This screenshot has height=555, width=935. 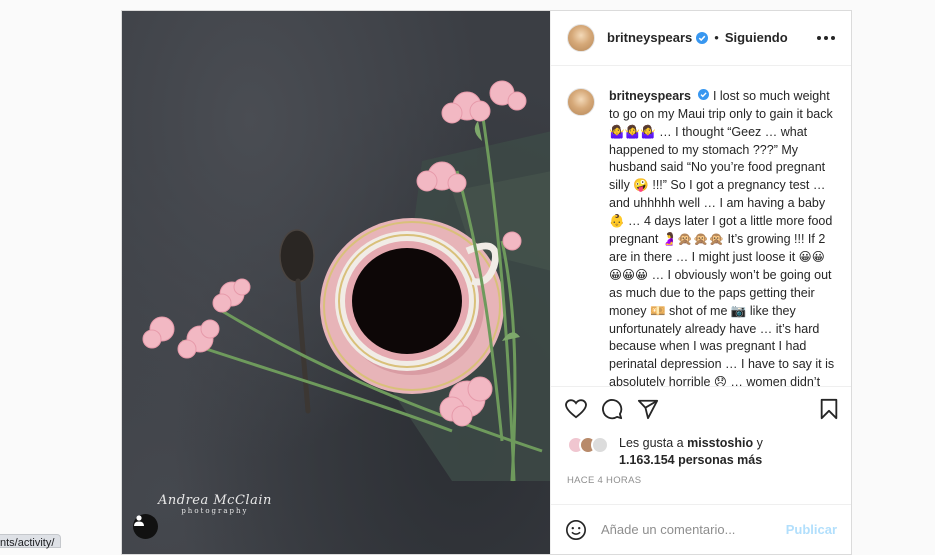 I want to click on action-bar, so click(x=701, y=408).